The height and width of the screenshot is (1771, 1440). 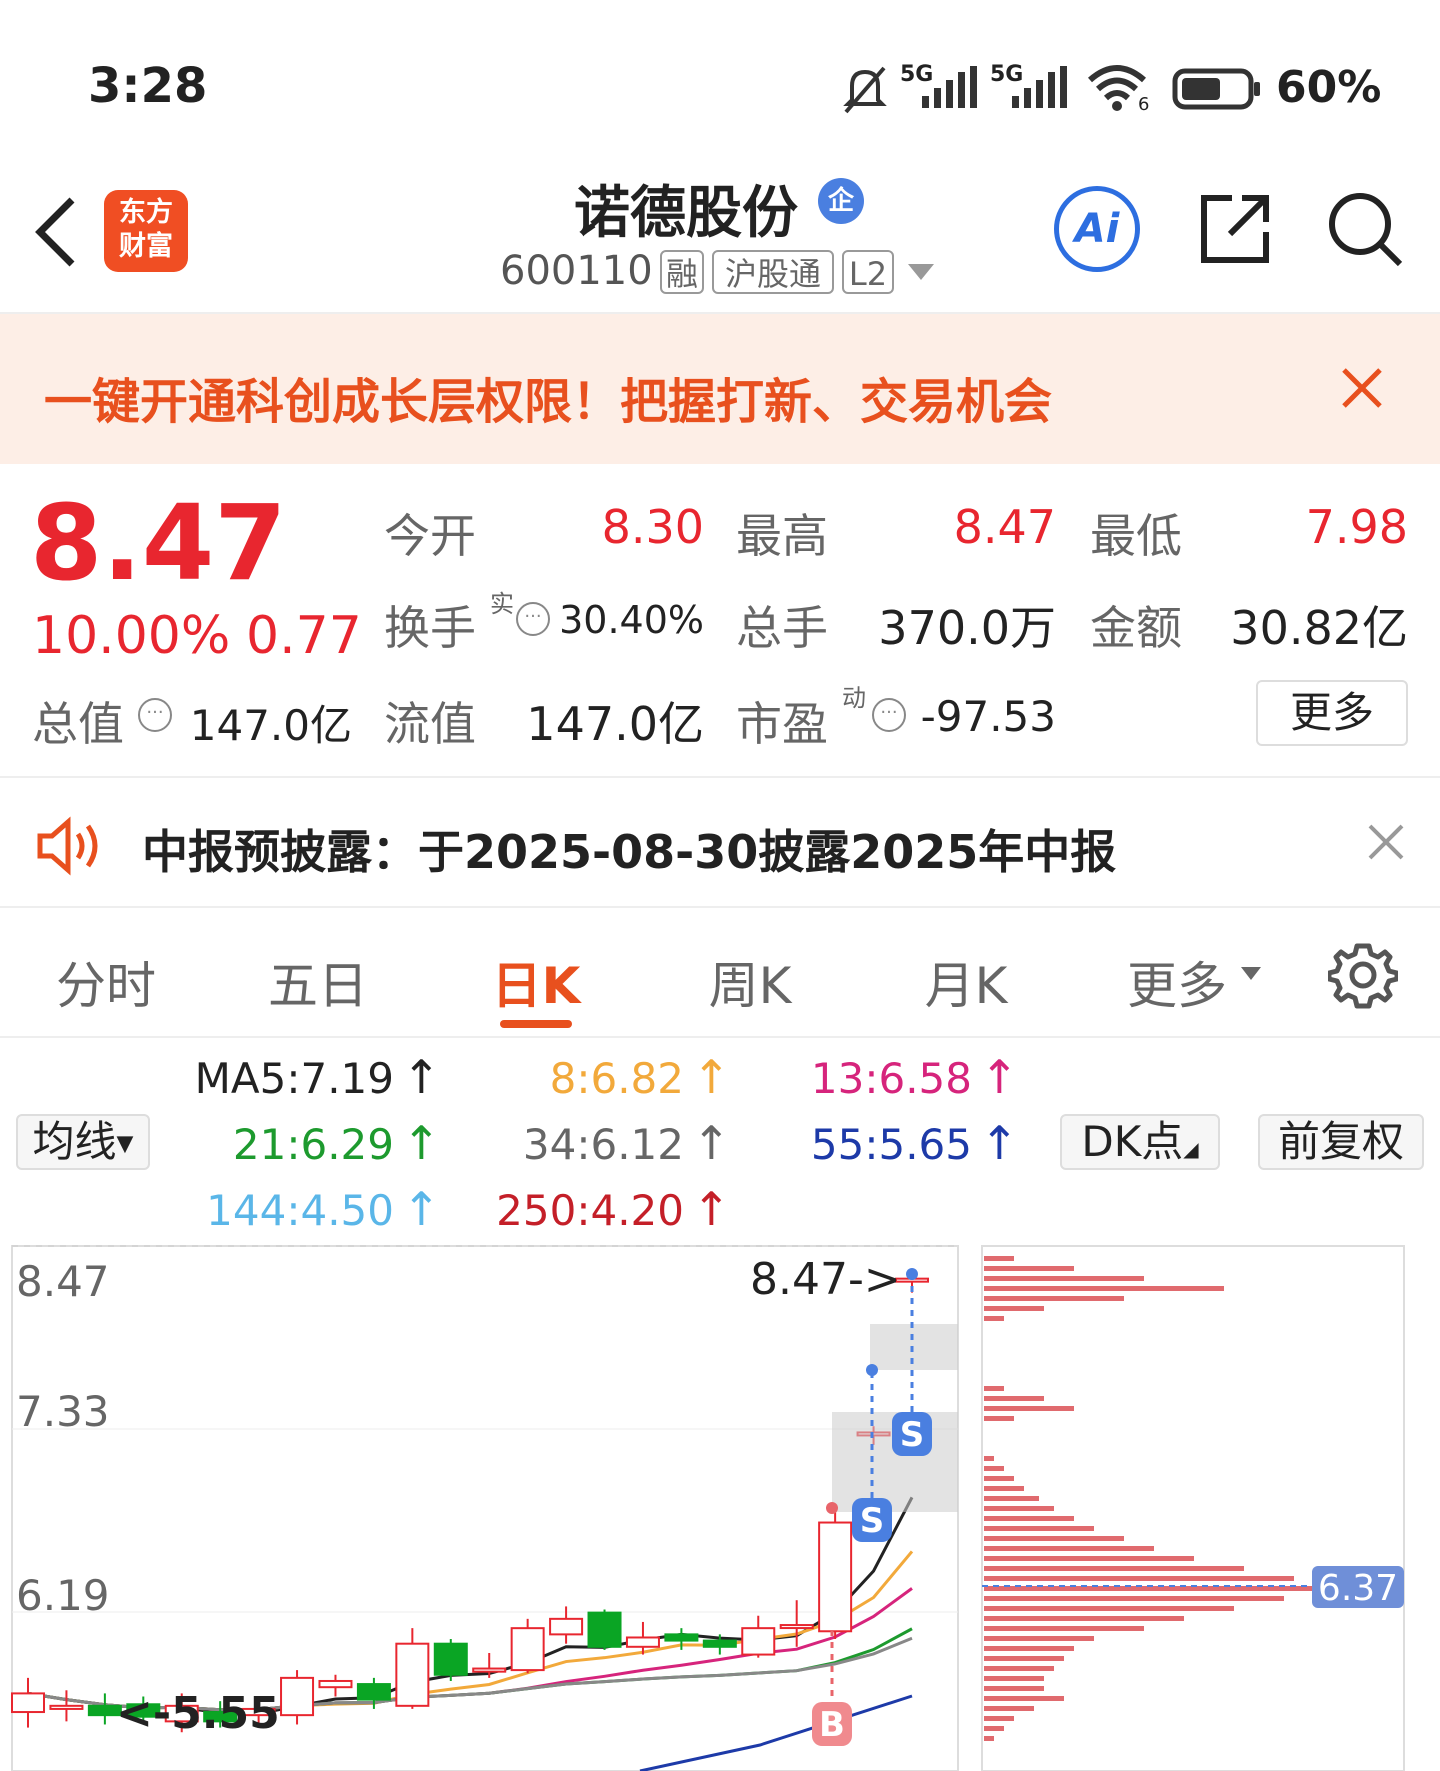 What do you see at coordinates (832, 1724) in the screenshot?
I see `buy-signal-badge: B` at bounding box center [832, 1724].